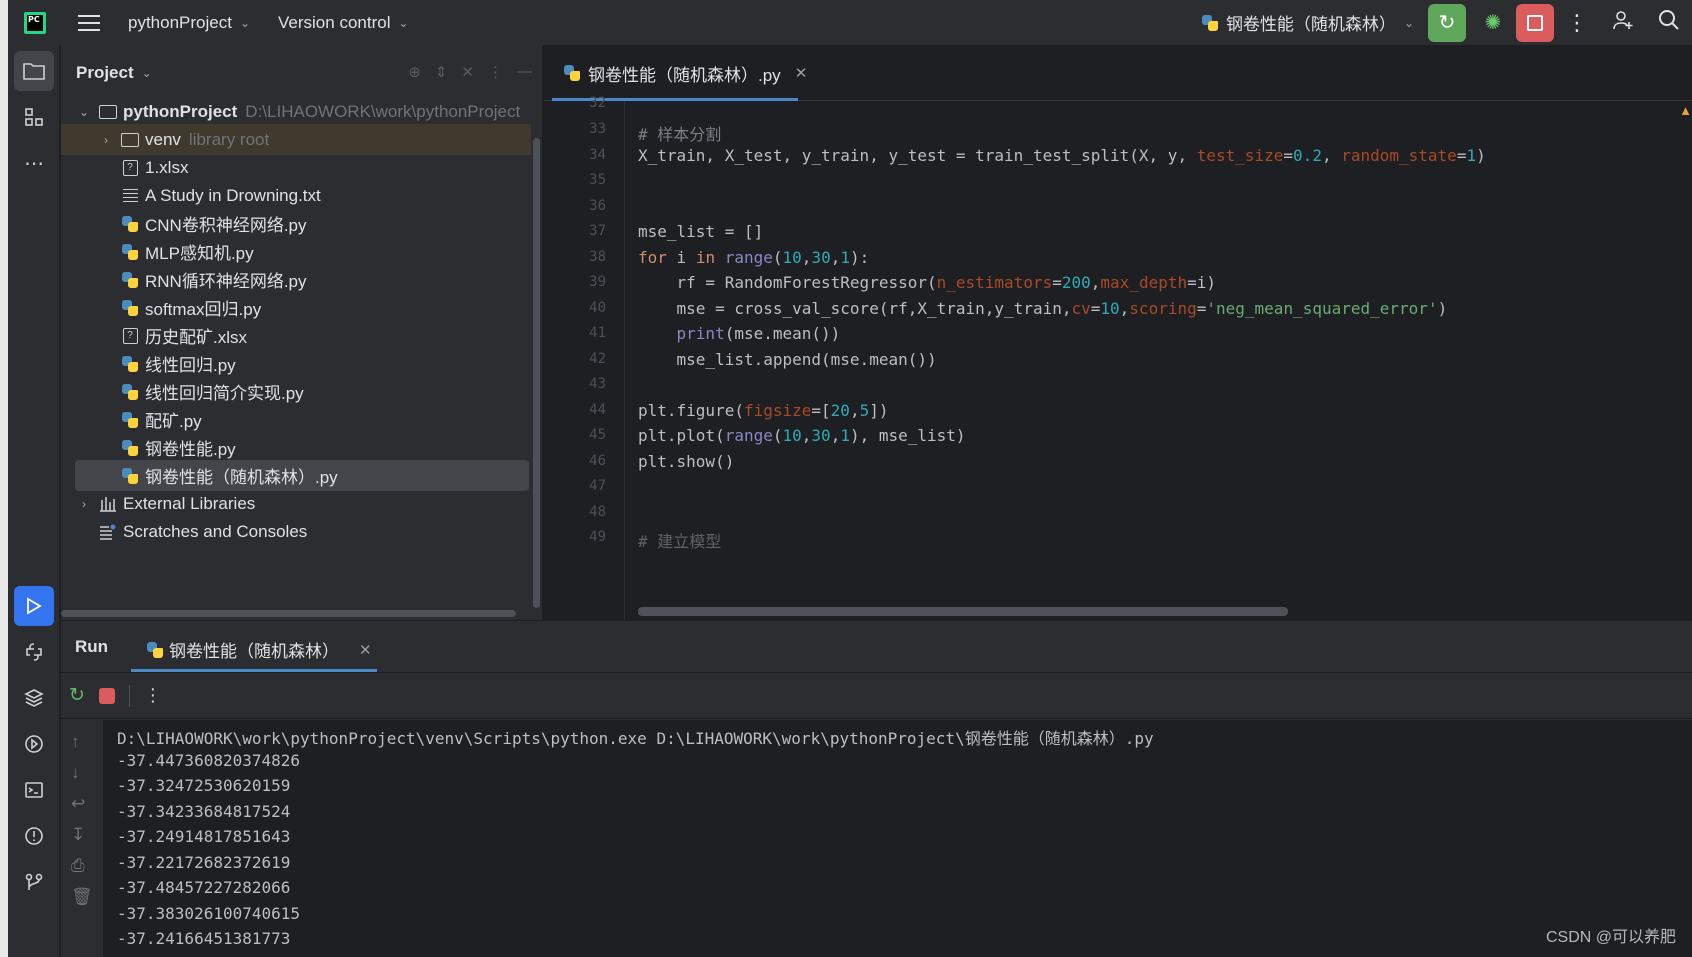 The height and width of the screenshot is (957, 1692). I want to click on line-number: 40, so click(597, 308).